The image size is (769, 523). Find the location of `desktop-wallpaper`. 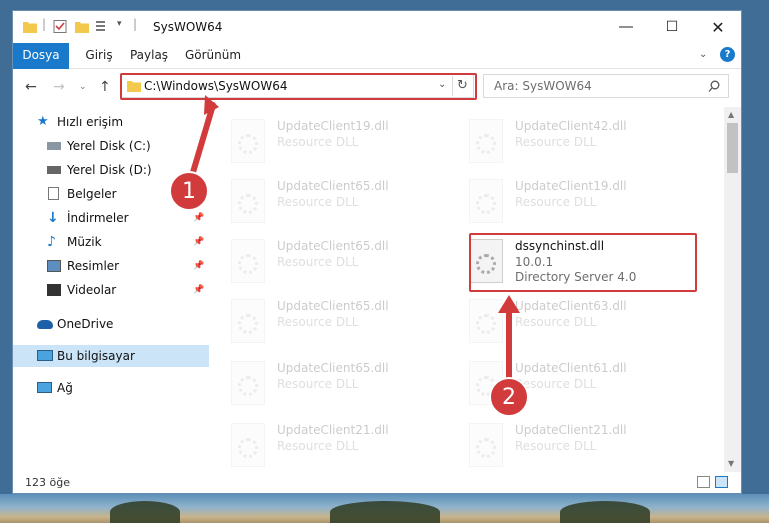

desktop-wallpaper is located at coordinates (384, 508).